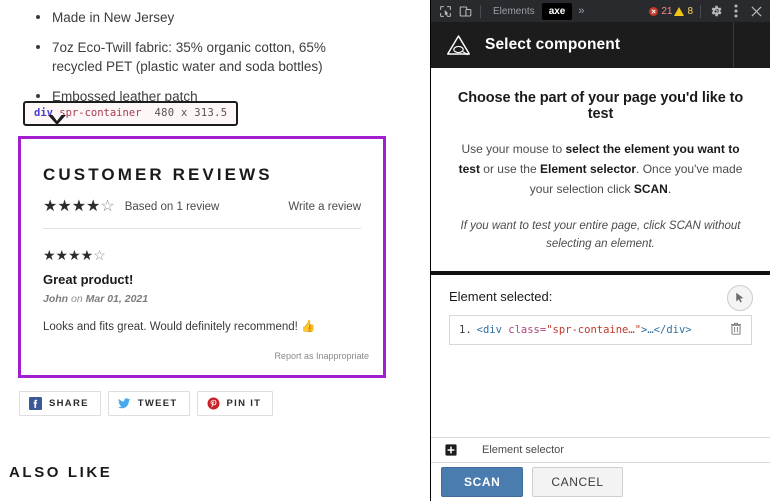  I want to click on review-byline: John on Mar 01, 2021, so click(202, 299).